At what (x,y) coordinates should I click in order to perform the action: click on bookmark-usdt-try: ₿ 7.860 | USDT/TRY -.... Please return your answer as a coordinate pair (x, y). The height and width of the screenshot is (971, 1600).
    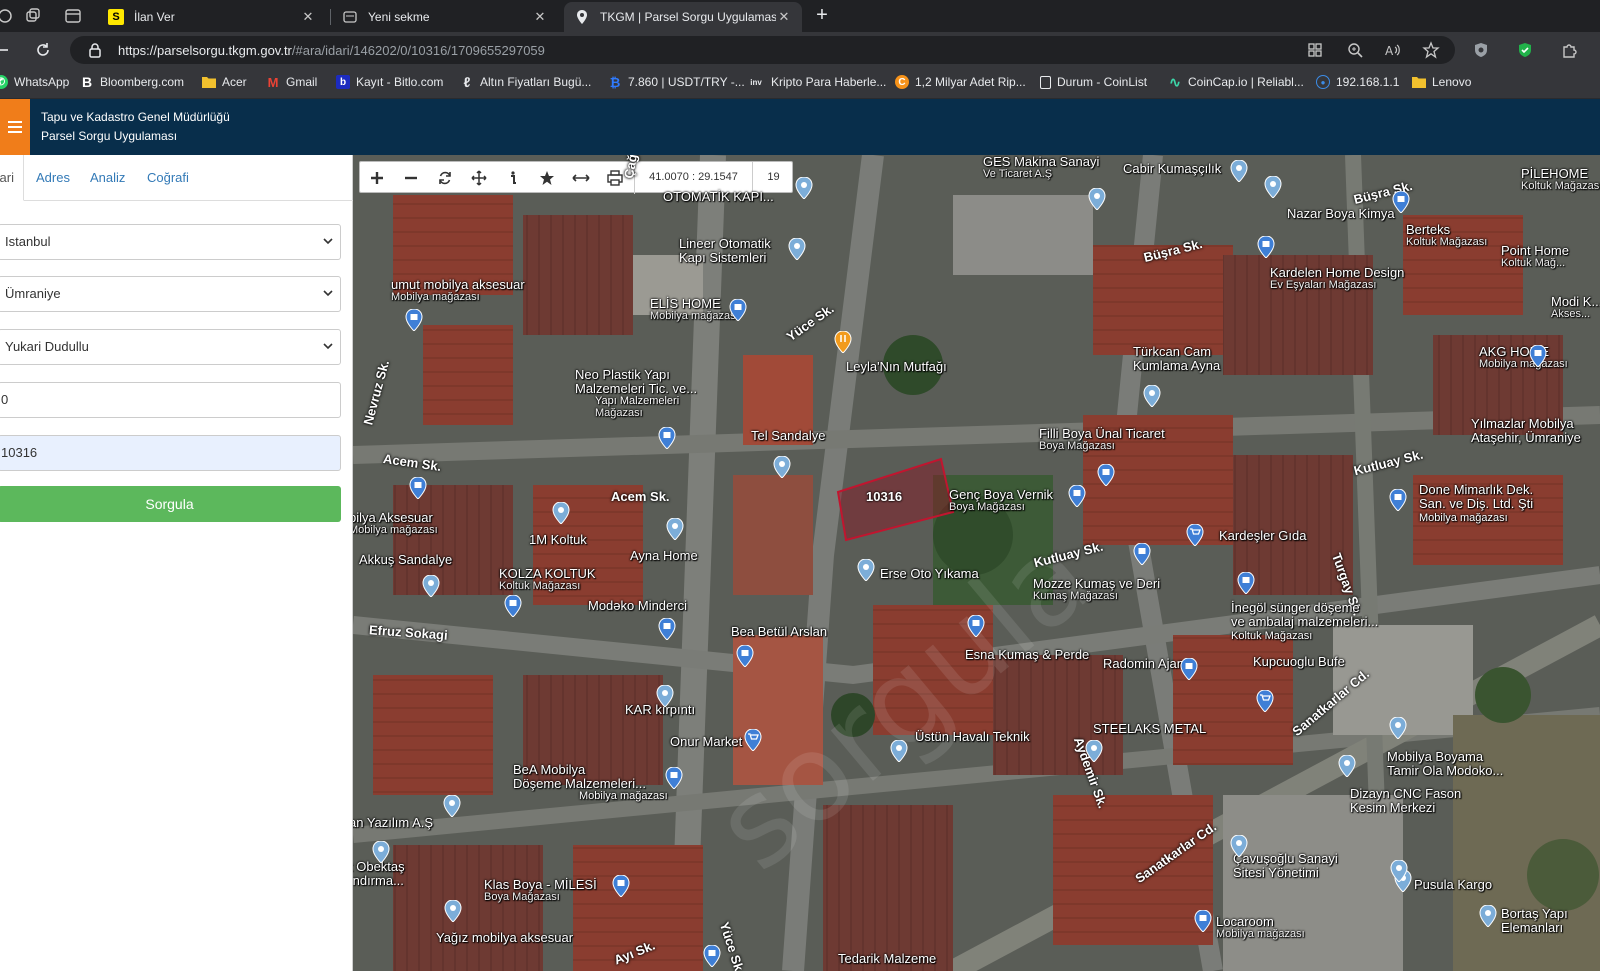
    Looking at the image, I should click on (676, 82).